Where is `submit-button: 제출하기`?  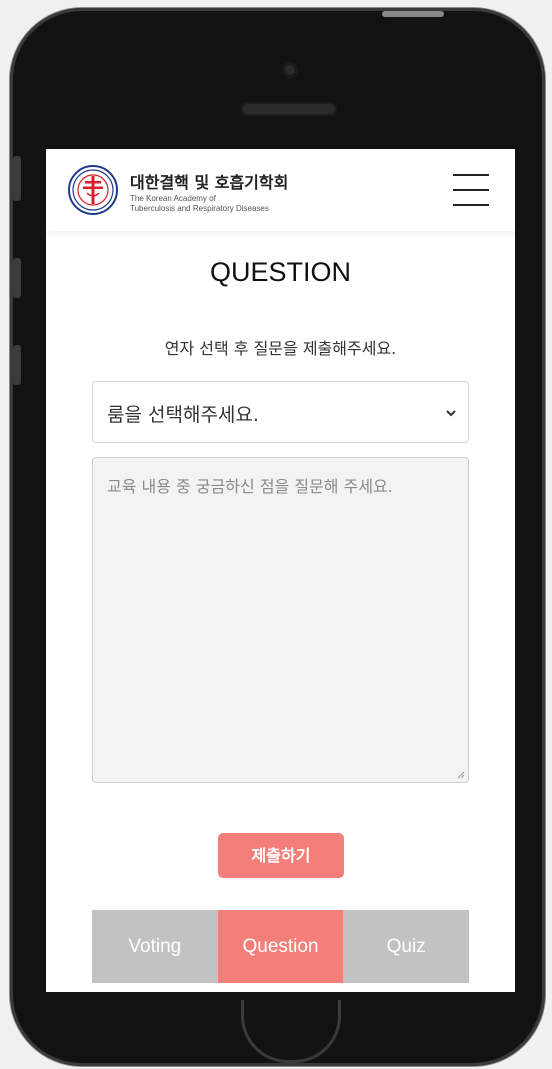 submit-button: 제출하기 is located at coordinates (281, 855).